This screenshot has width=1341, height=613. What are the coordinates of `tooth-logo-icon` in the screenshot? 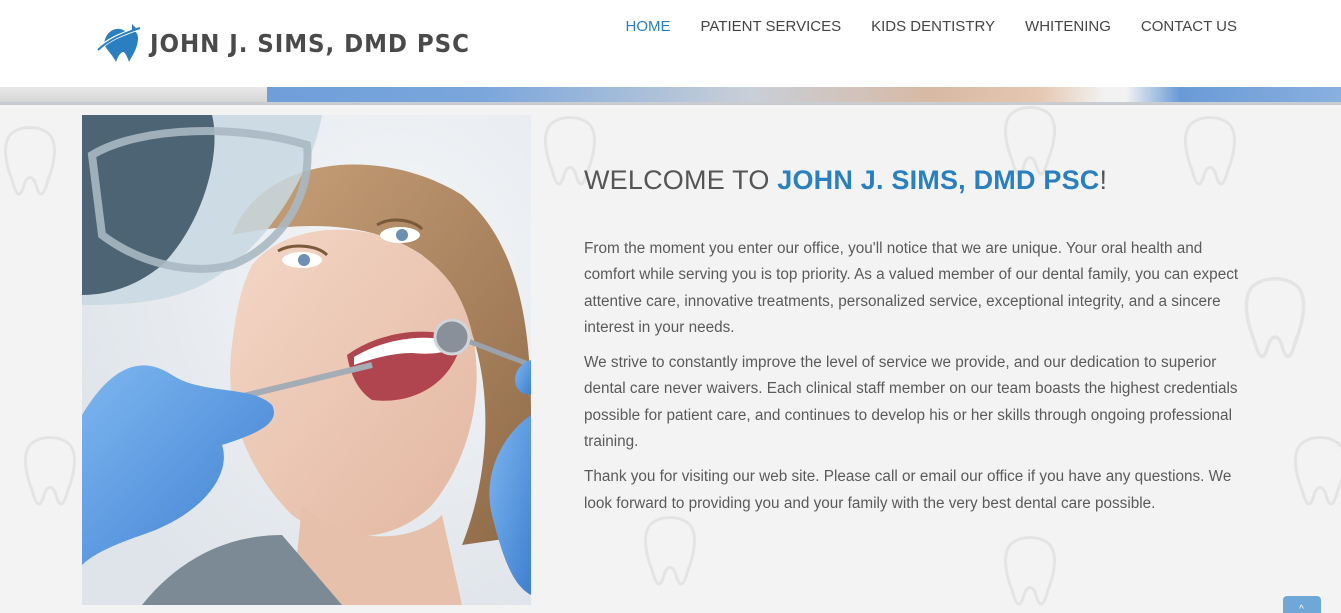 It's located at (118, 43).